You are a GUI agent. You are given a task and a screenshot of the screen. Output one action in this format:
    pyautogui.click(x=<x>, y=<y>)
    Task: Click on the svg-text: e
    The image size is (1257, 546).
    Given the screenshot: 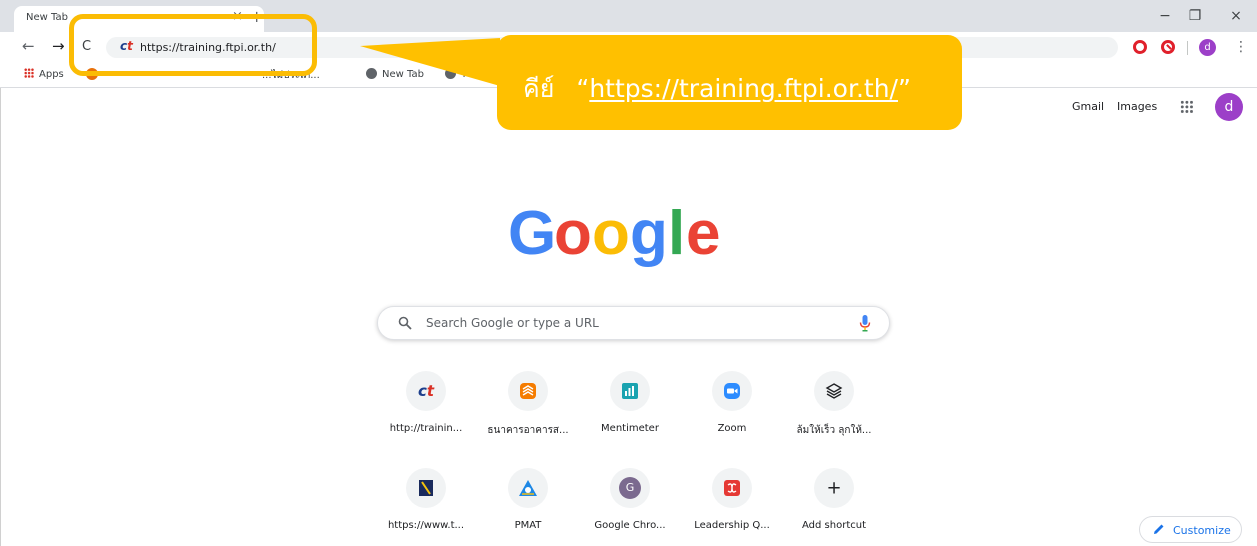 What is the action you would take?
    pyautogui.click(x=703, y=233)
    